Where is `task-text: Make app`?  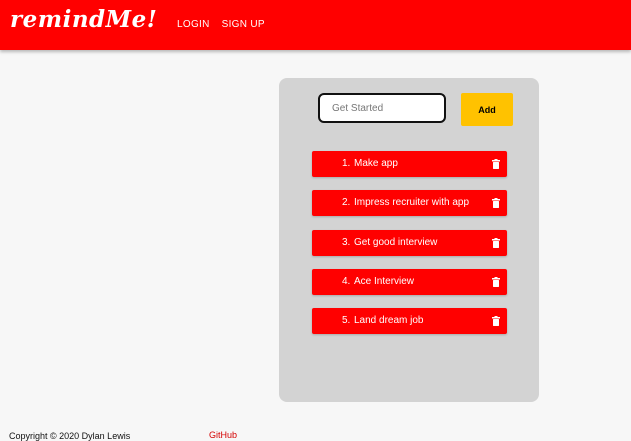 task-text: Make app is located at coordinates (376, 163).